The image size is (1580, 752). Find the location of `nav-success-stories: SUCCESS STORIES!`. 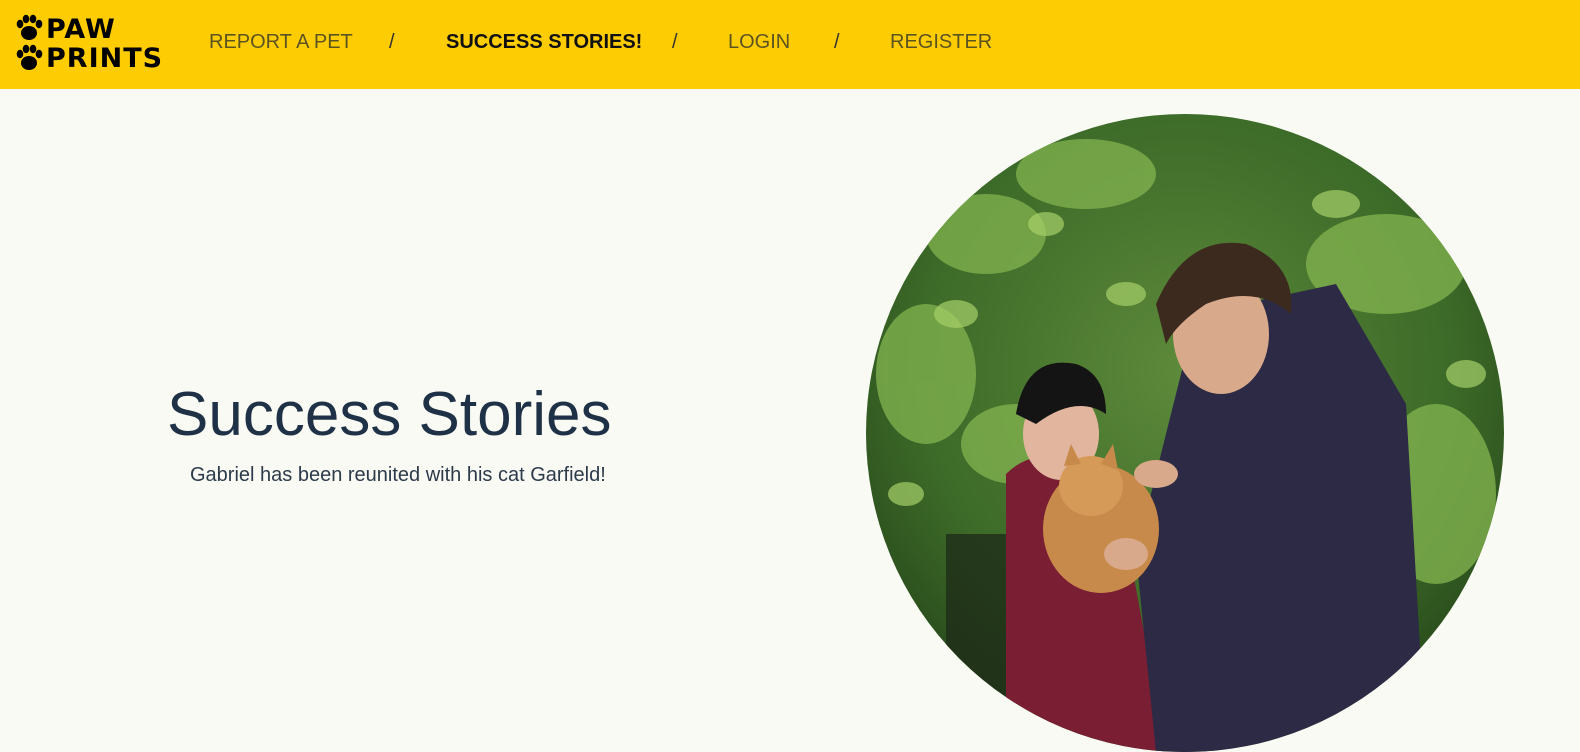

nav-success-stories: SUCCESS STORIES! is located at coordinates (544, 42).